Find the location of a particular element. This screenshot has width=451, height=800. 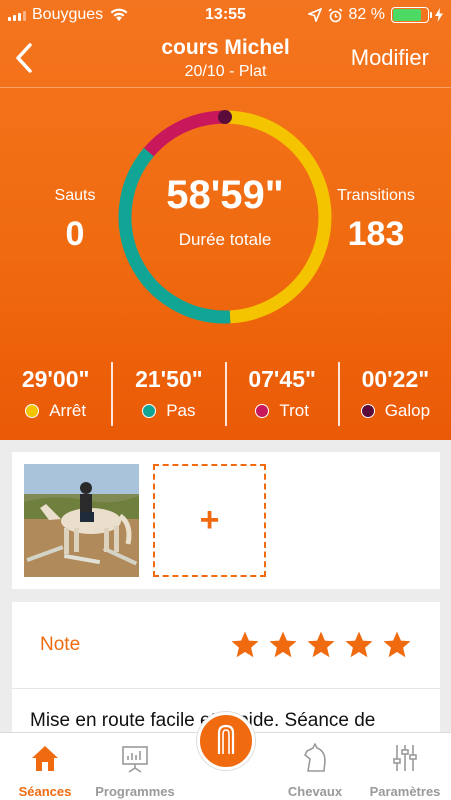

presentation-icon is located at coordinates (135, 759).